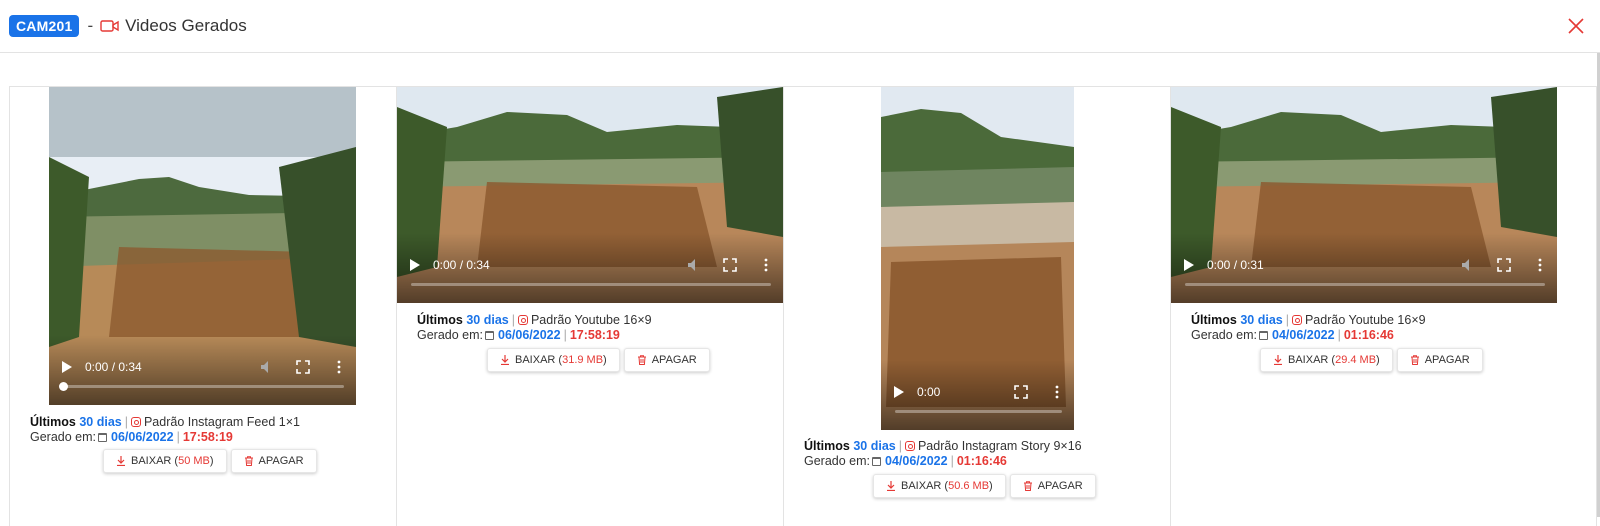 This screenshot has height=526, width=1600. Describe the element at coordinates (583, 360) in the screenshot. I see `file-size: 31.9 MB` at that location.